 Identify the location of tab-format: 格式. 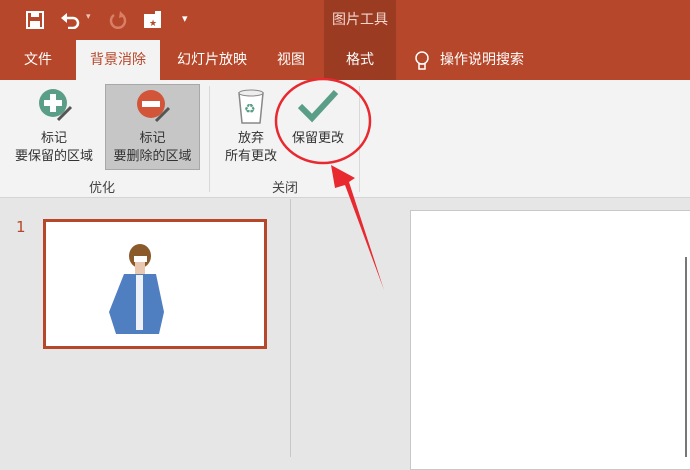
(360, 60).